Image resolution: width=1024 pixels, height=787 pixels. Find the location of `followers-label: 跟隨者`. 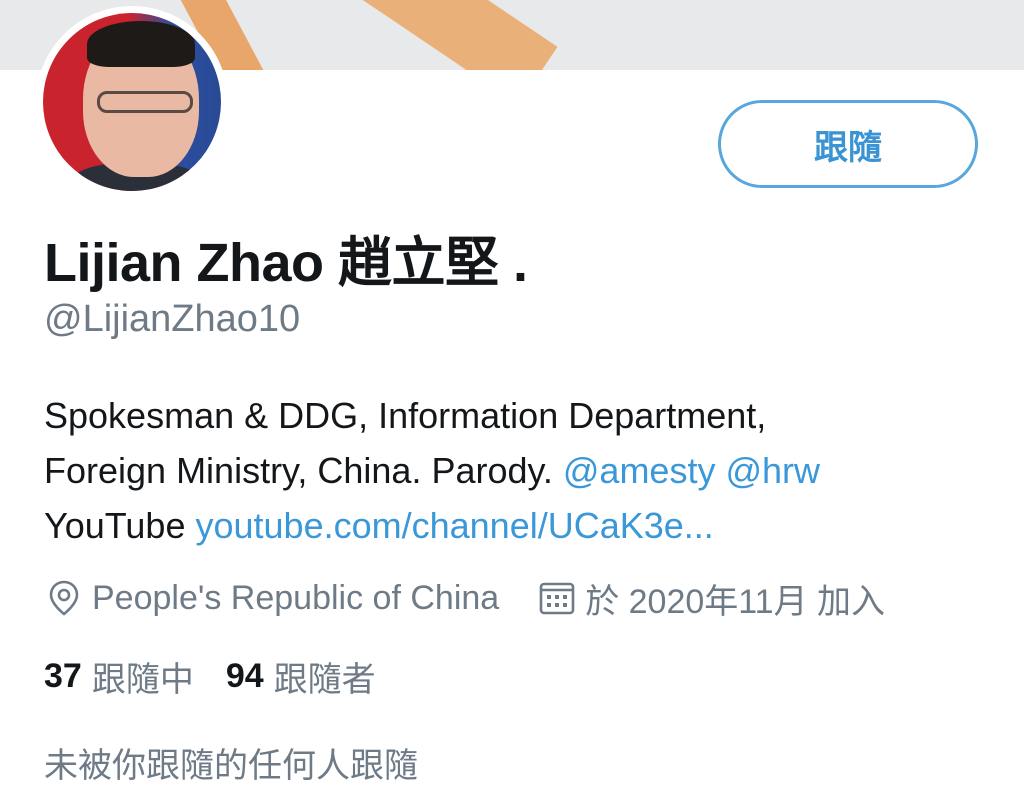

followers-label: 跟隨者 is located at coordinates (324, 679).